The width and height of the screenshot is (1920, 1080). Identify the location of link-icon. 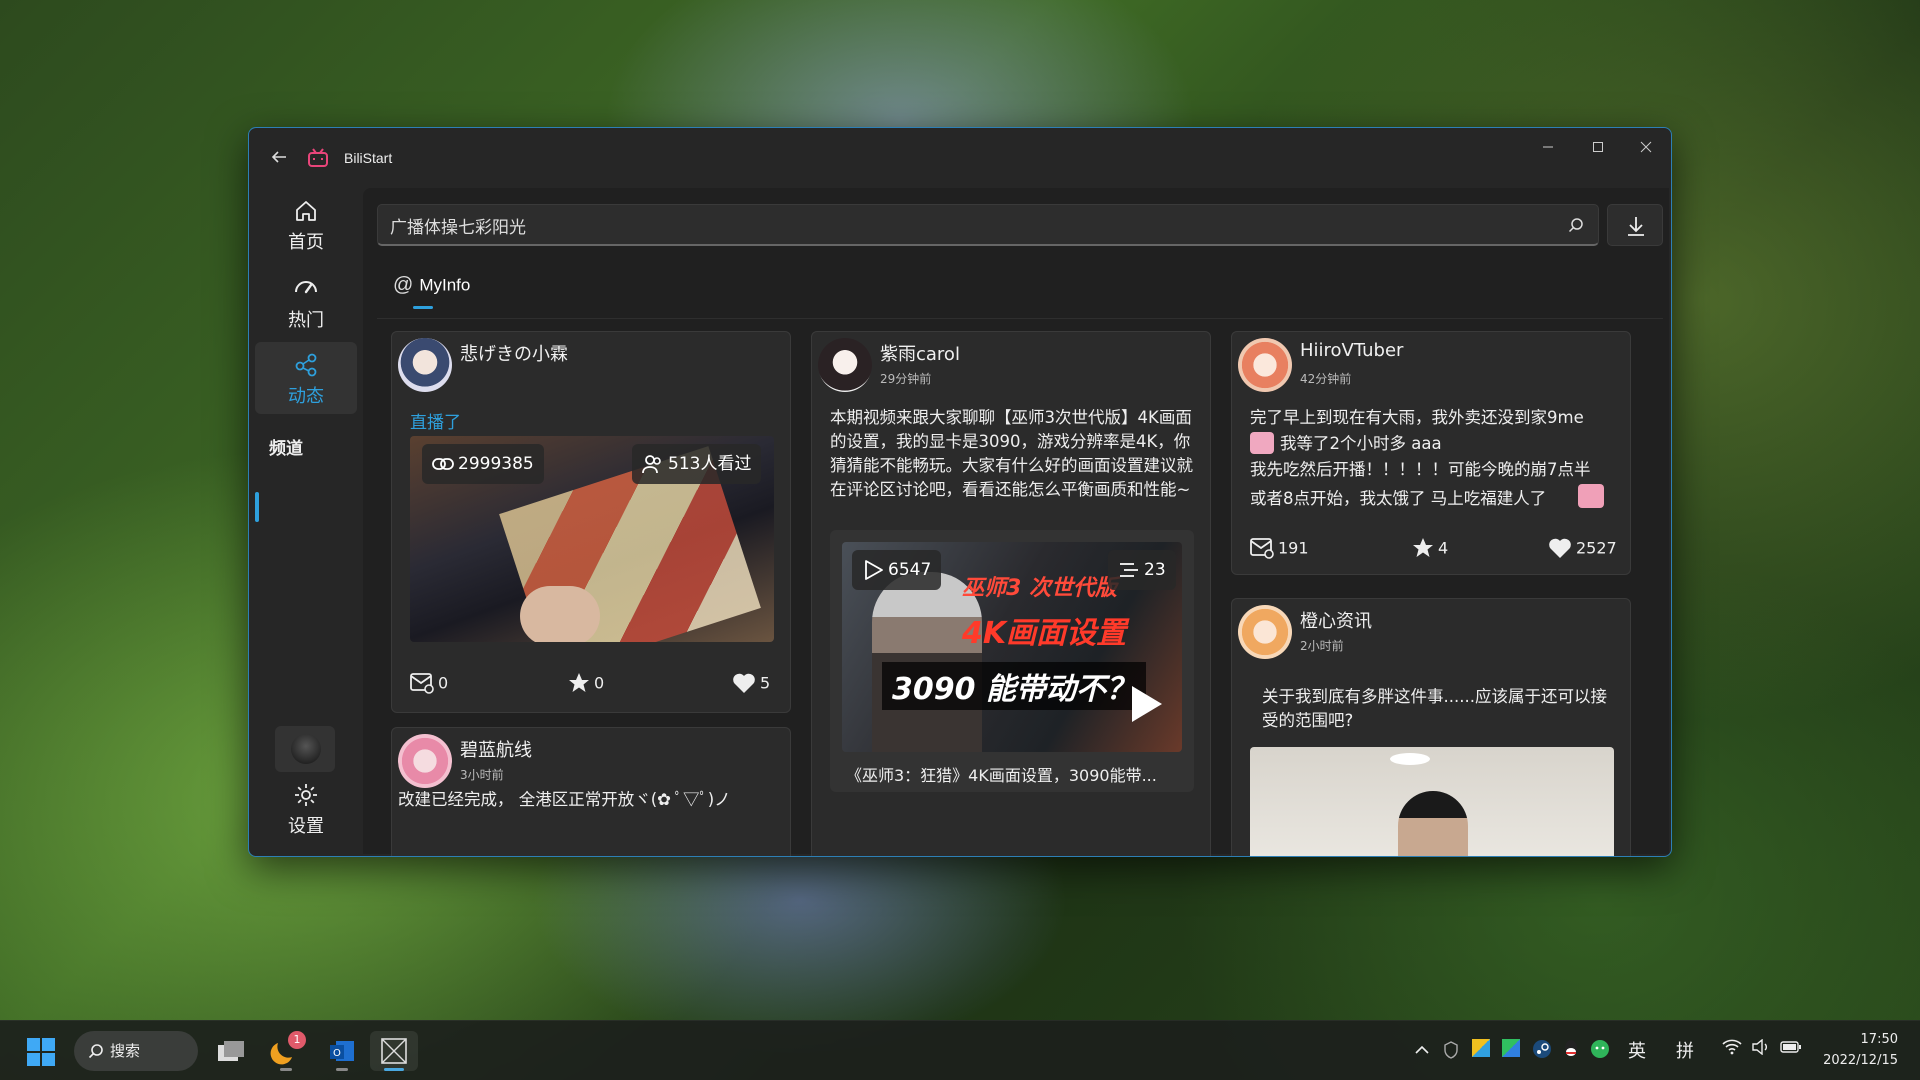
(443, 464).